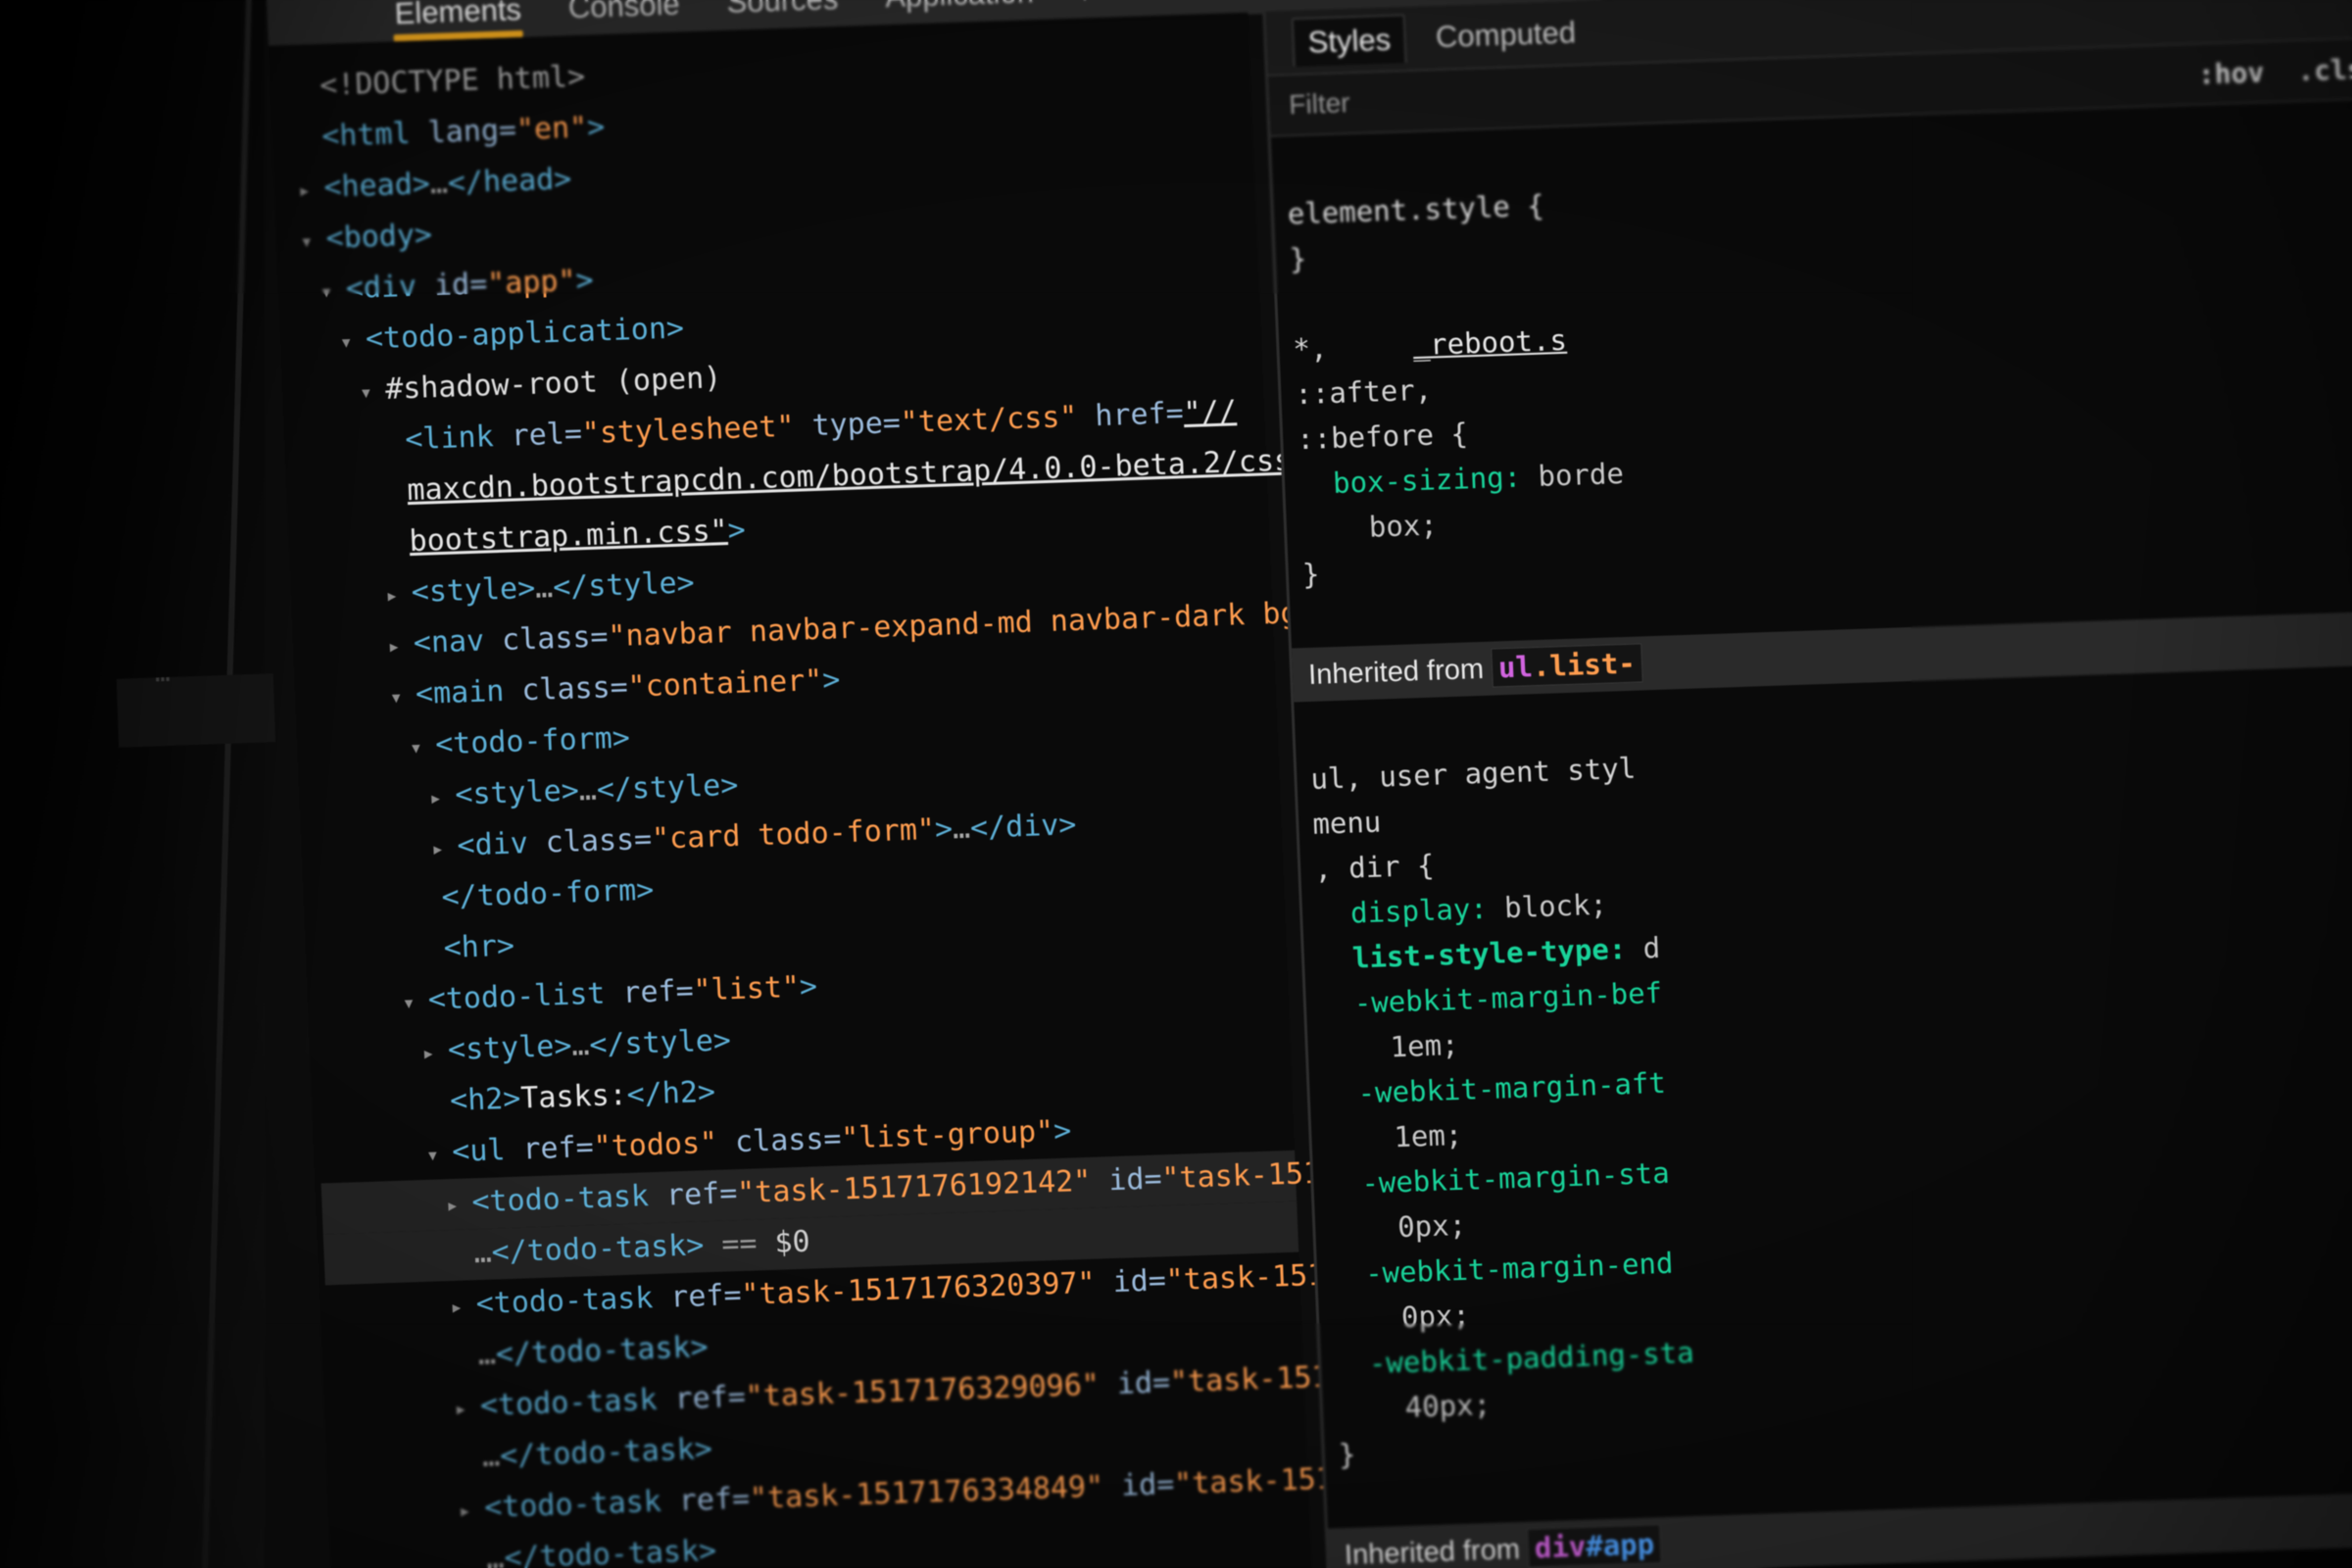 This screenshot has width=2352, height=1568. What do you see at coordinates (959, 7) in the screenshot?
I see `tab-application: Application` at bounding box center [959, 7].